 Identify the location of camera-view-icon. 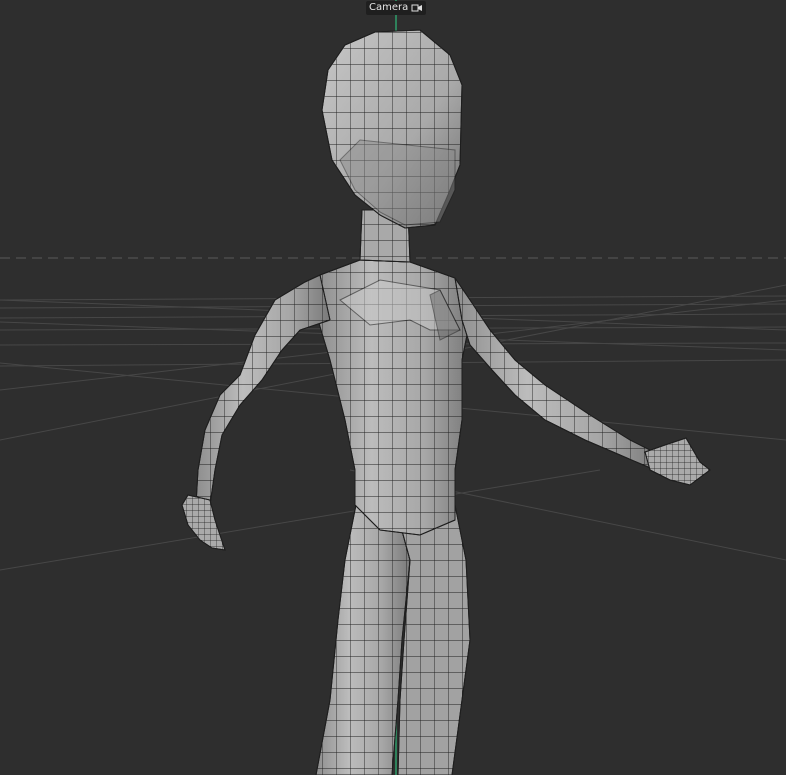
(417, 8).